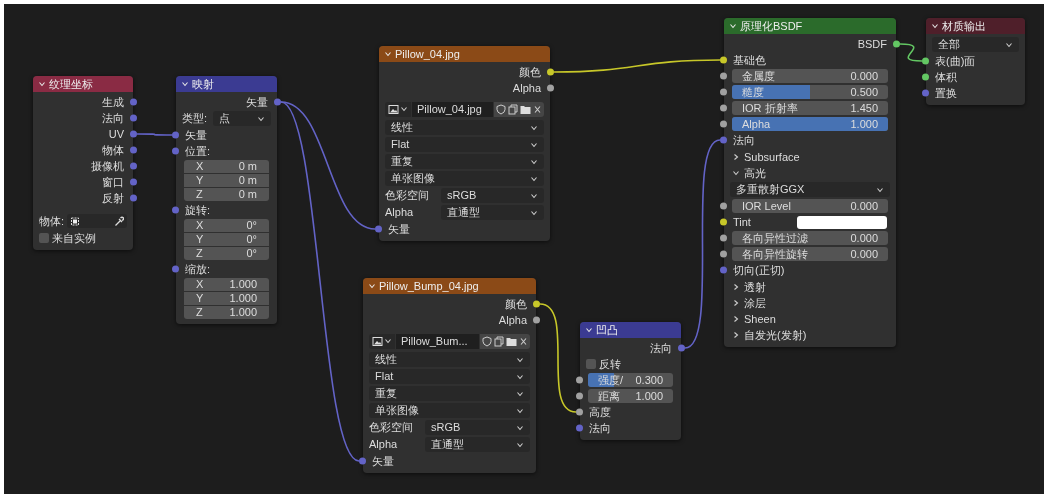  Describe the element at coordinates (464, 54) in the screenshot. I see `node-header: Pillow_04.jpg` at that location.